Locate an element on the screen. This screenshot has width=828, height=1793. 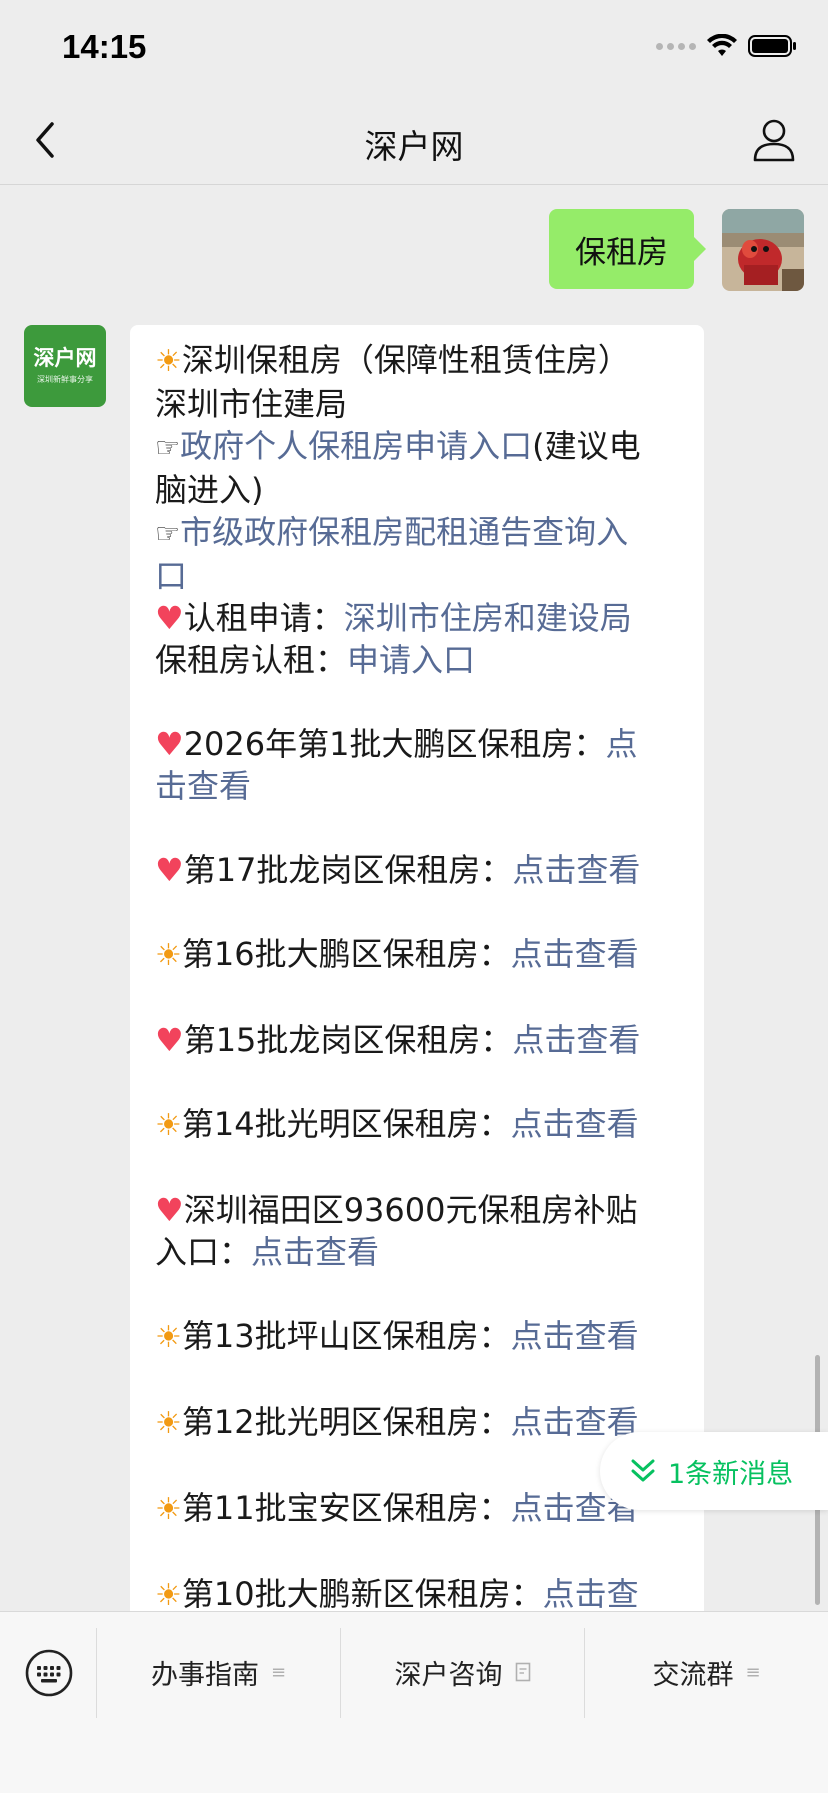
double-chevron-down-icon is located at coordinates (643, 1470).